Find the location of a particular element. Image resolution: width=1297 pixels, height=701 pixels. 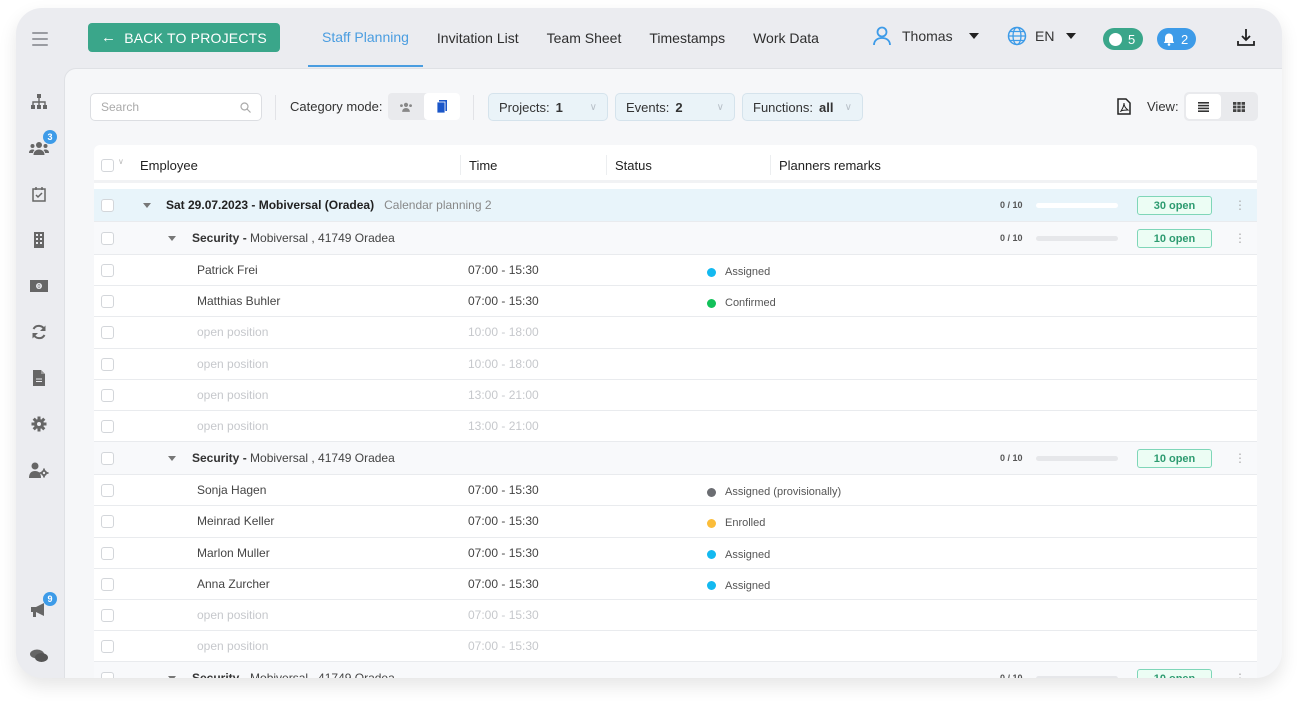

category-mode-staff is located at coordinates (406, 106).